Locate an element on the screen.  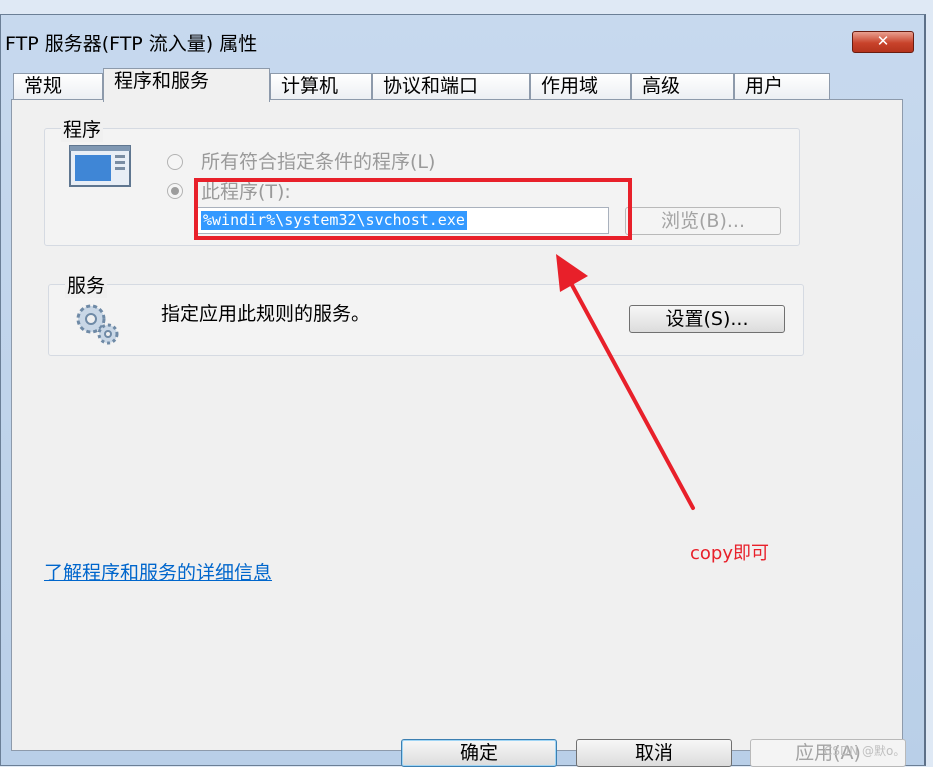
services-description: 指定应用此规则的服务。 is located at coordinates (266, 314).